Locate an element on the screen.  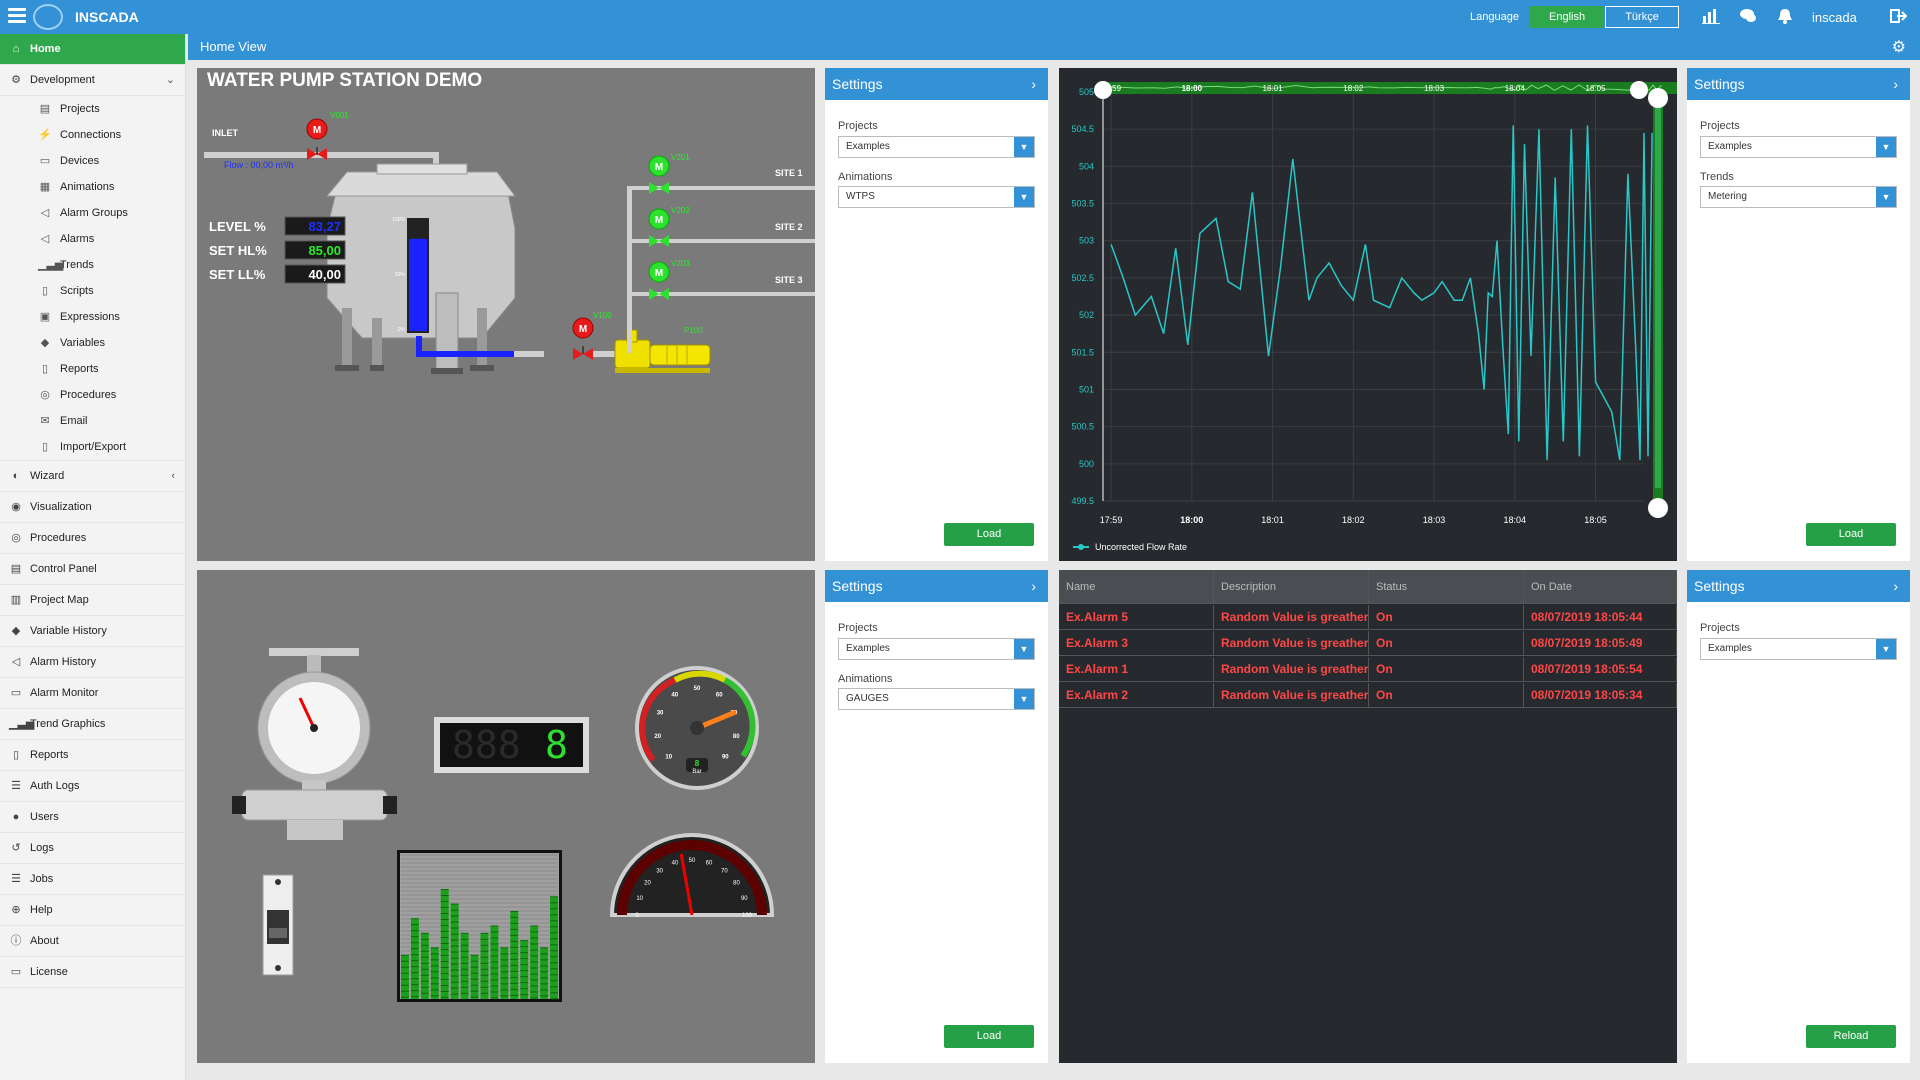
chat-icon is located at coordinates (1748, 17).